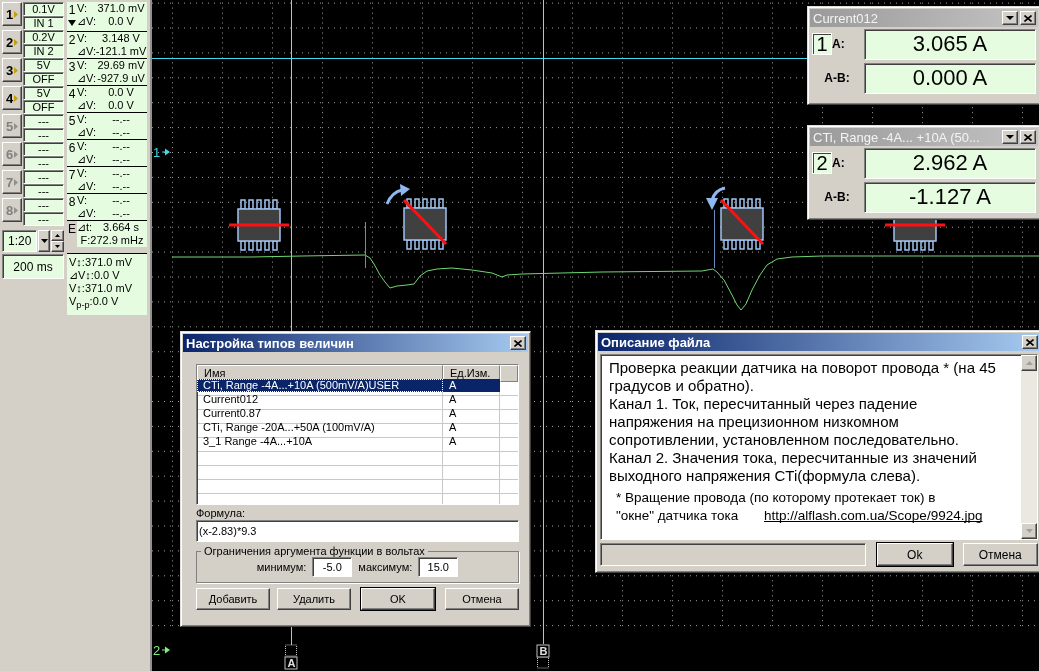 This screenshot has width=1039, height=671. What do you see at coordinates (33, 266) in the screenshot?
I see `time-field: 200 ms` at bounding box center [33, 266].